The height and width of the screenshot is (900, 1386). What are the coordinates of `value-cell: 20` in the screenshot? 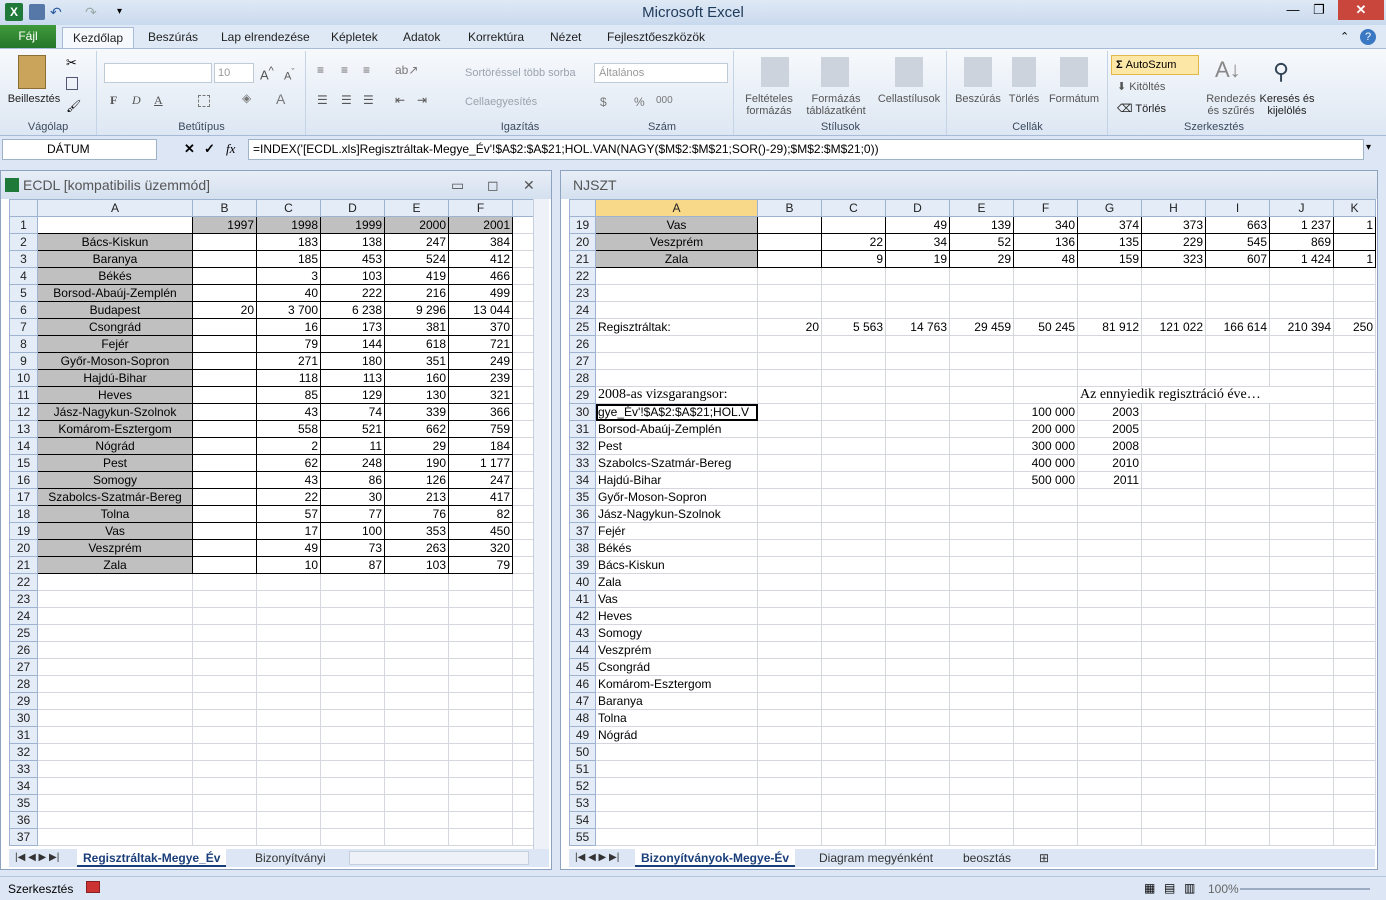 It's located at (224, 310).